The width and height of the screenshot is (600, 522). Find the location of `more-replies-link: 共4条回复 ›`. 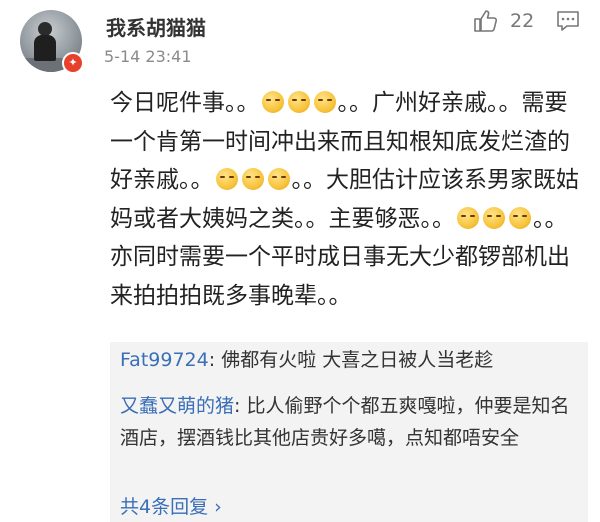

more-replies-link: 共4条回复 › is located at coordinates (171, 505).